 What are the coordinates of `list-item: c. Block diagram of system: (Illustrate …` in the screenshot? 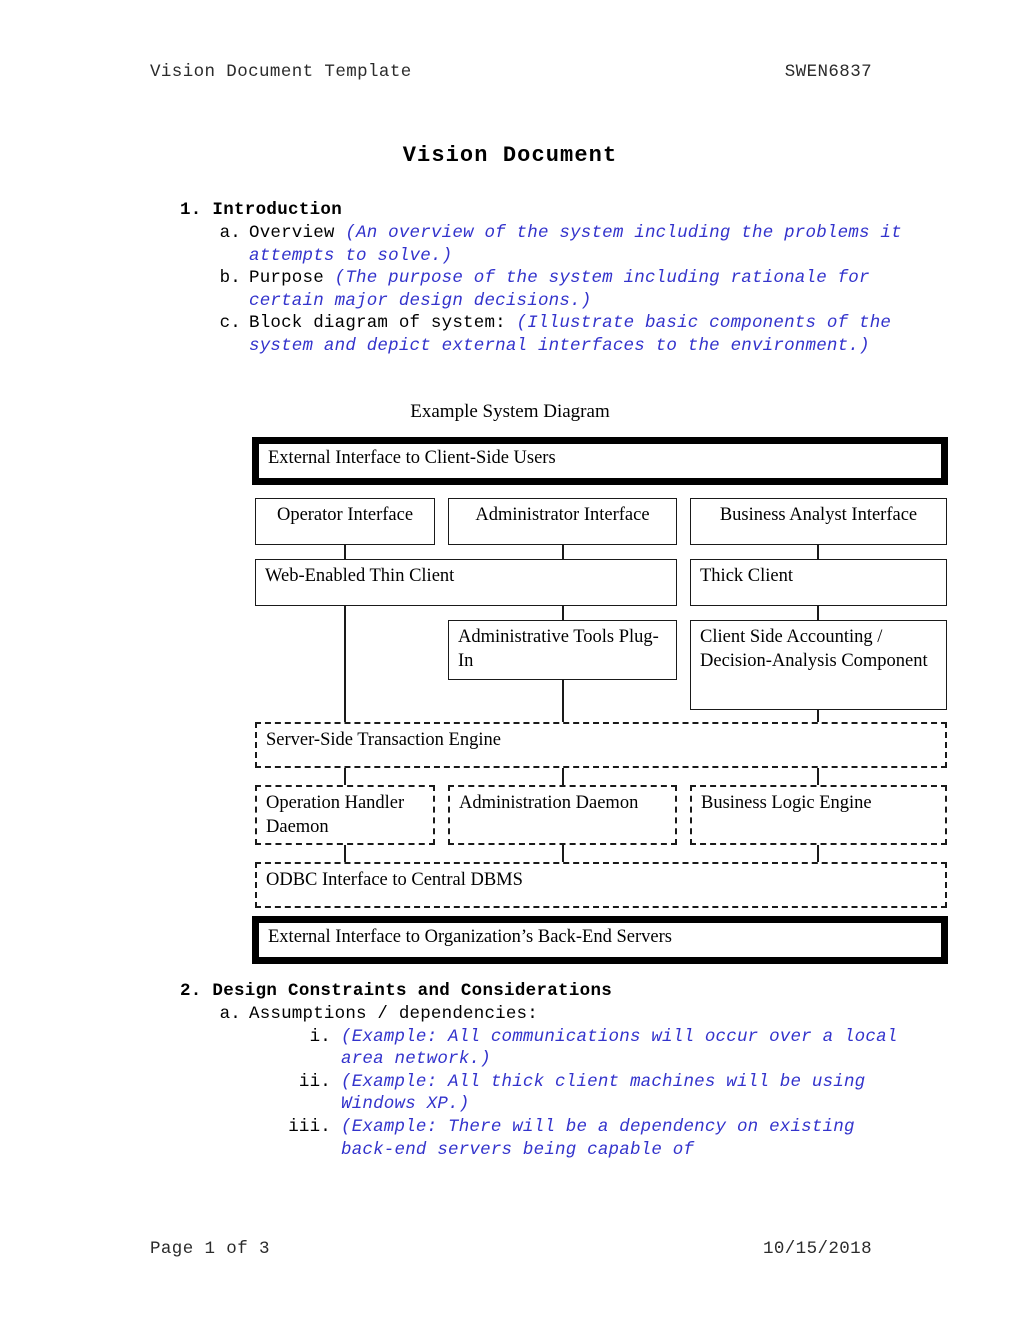 It's located at (565, 334).